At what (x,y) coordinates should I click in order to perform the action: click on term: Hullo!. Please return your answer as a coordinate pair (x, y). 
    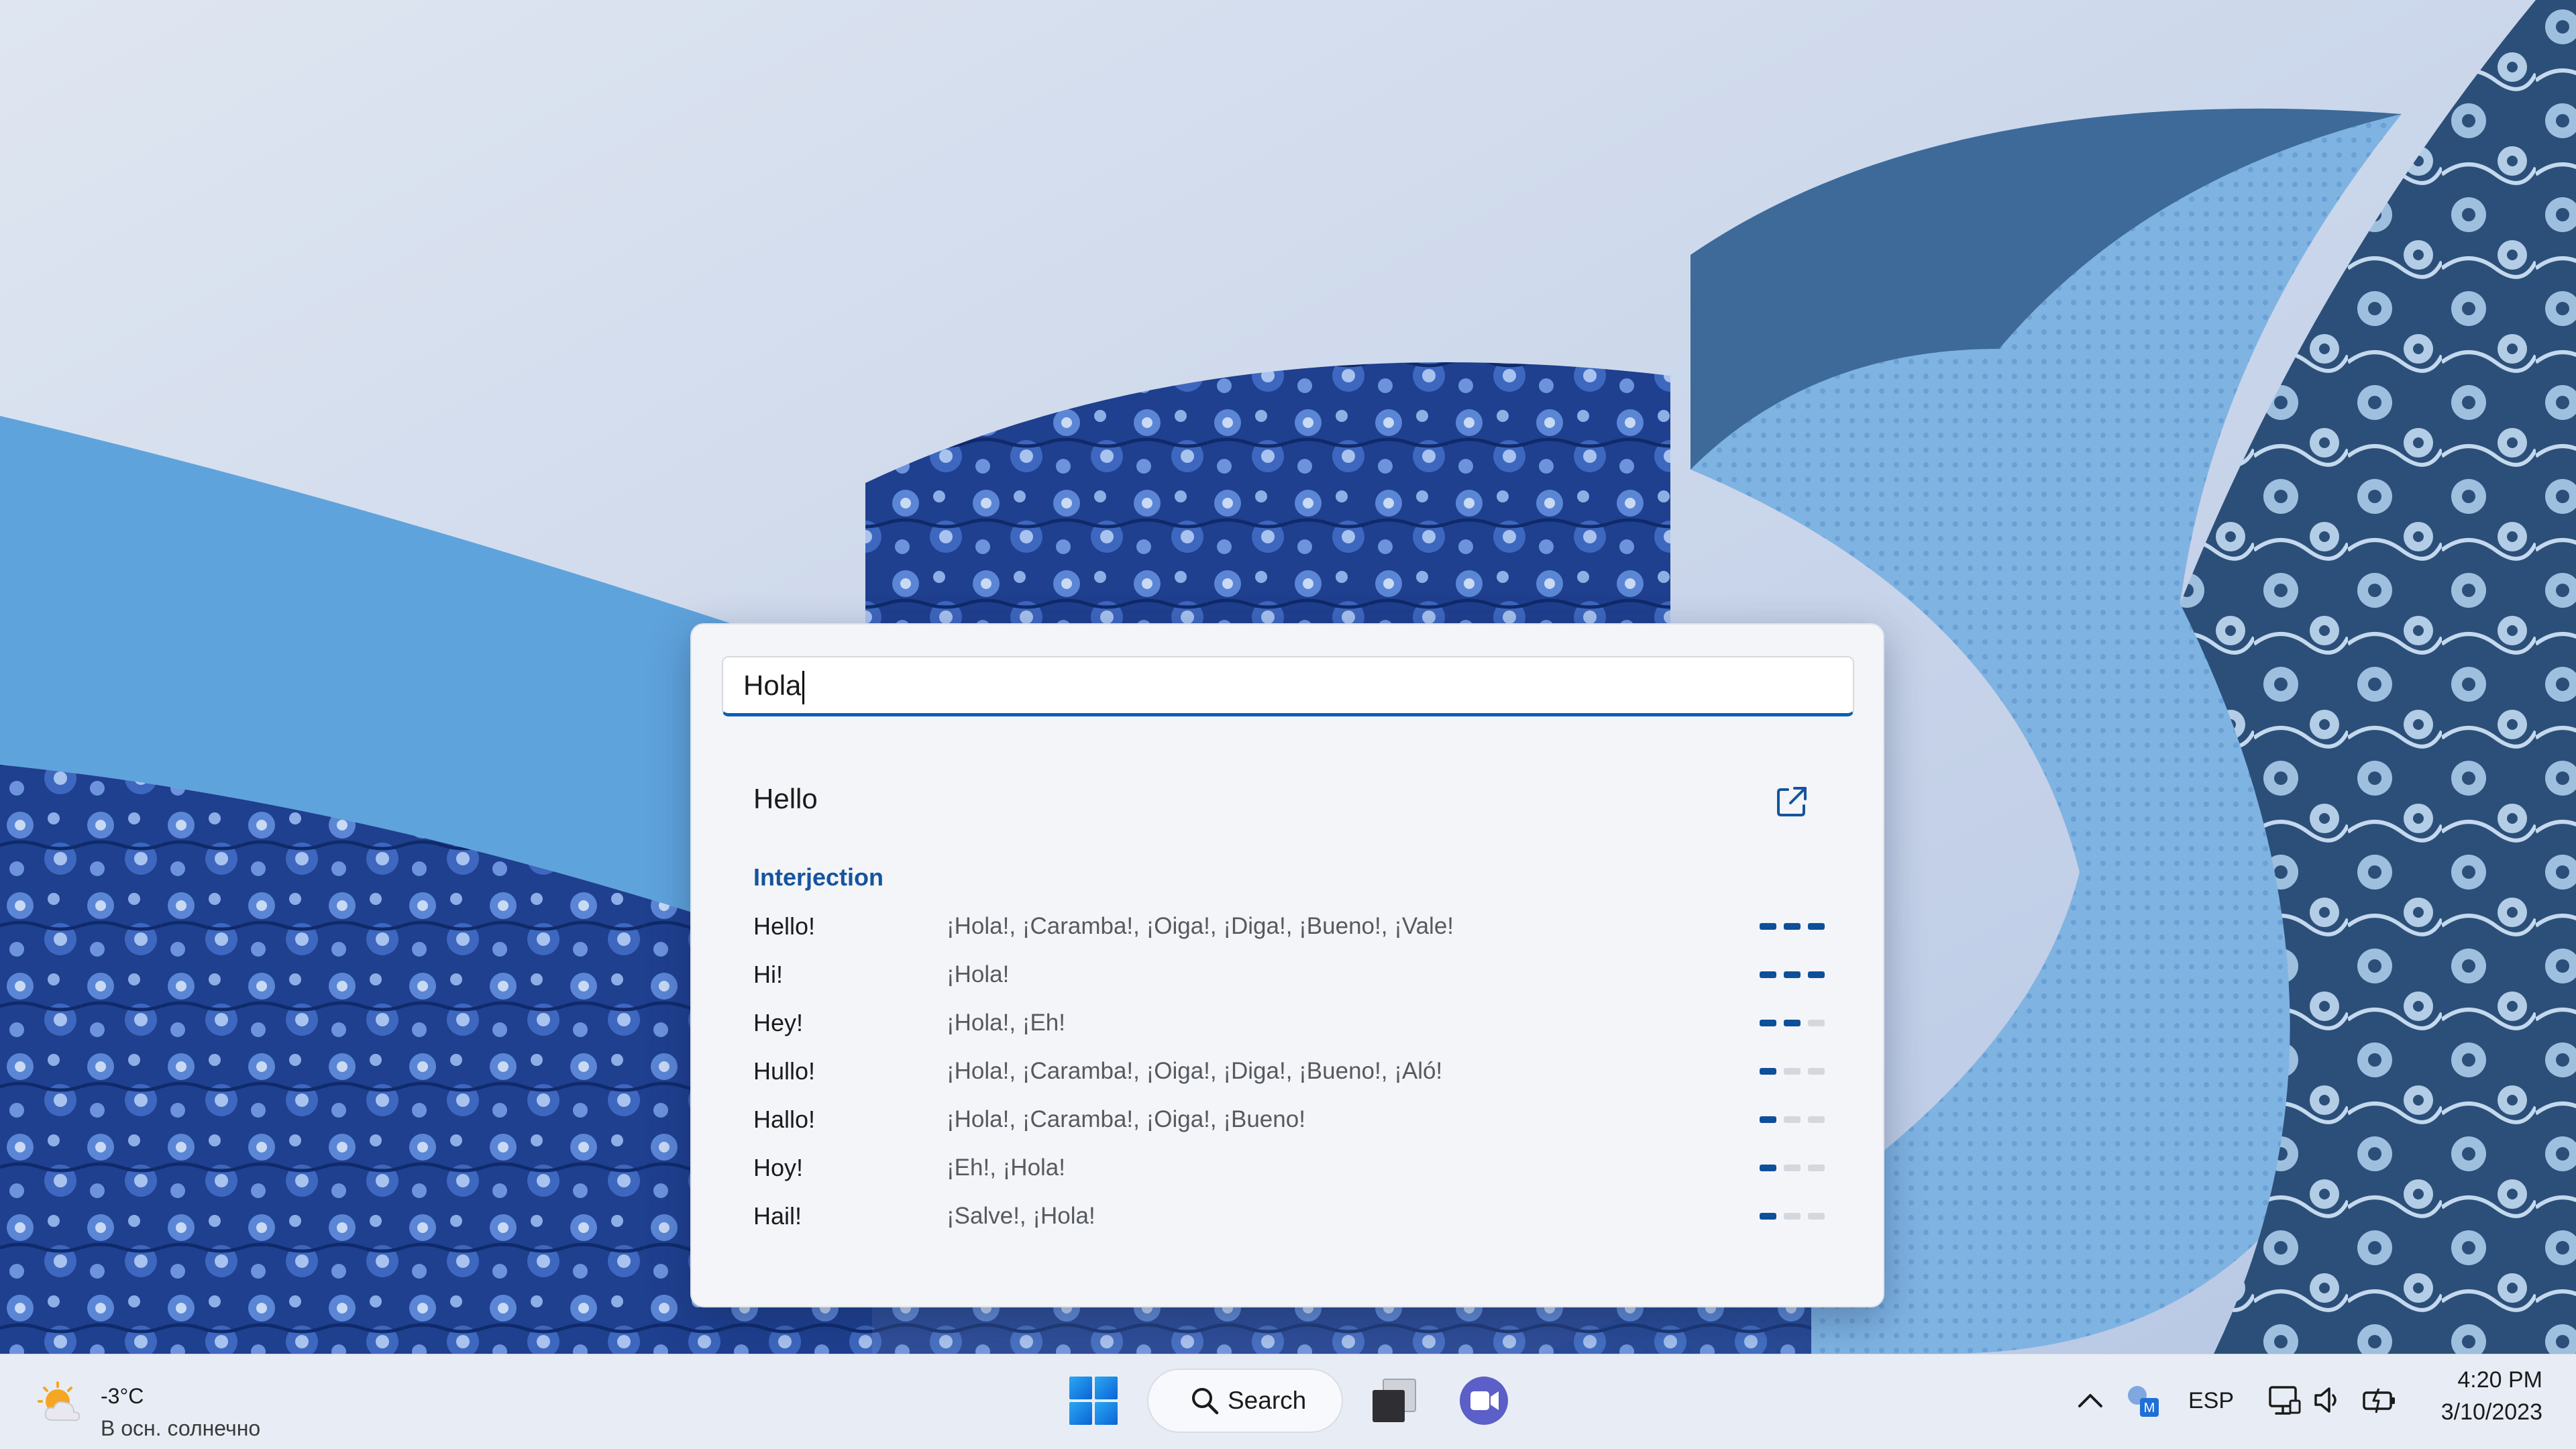
    Looking at the image, I should click on (784, 1071).